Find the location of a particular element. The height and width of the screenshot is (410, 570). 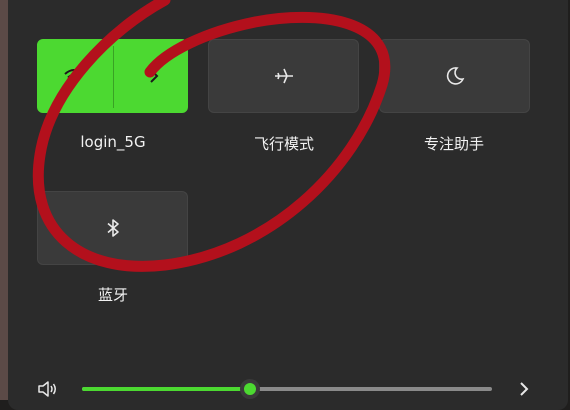

focus-assist-tile is located at coordinates (454, 76).